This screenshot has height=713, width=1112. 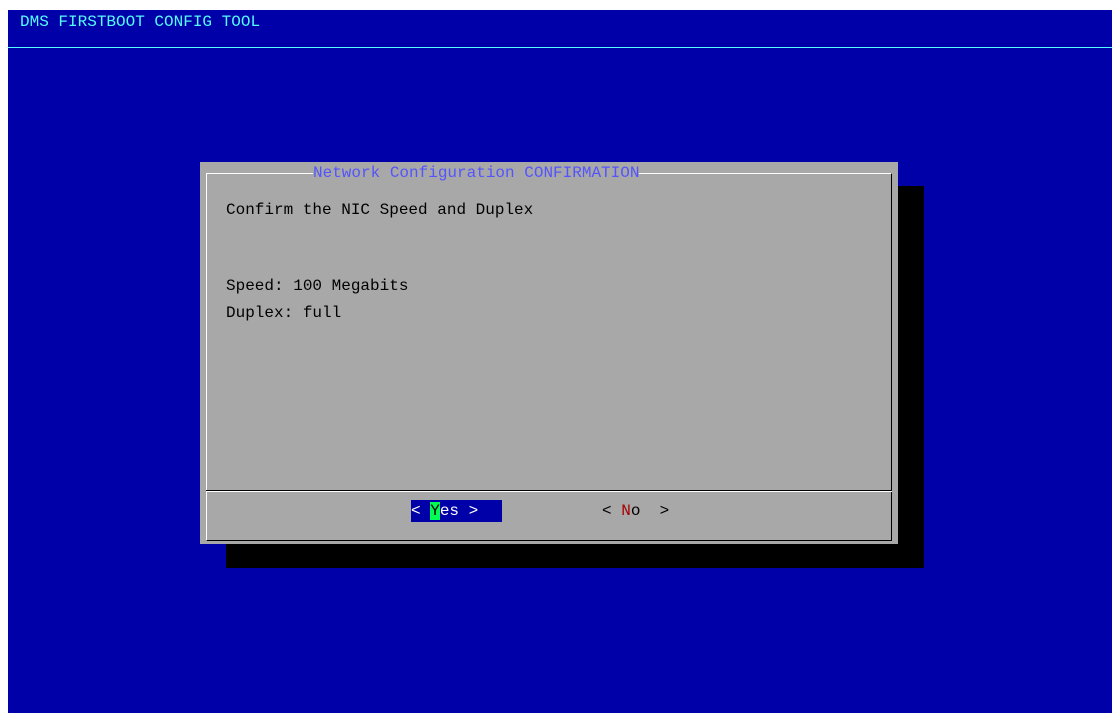 What do you see at coordinates (626, 511) in the screenshot?
I see `no-button-hotkey: N` at bounding box center [626, 511].